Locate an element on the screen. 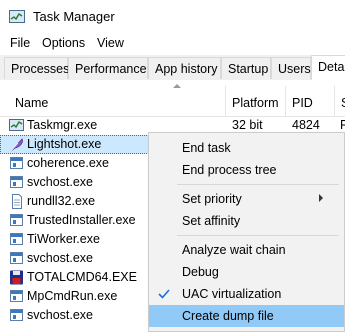  menu-item-end-task: End task is located at coordinates (246, 148).